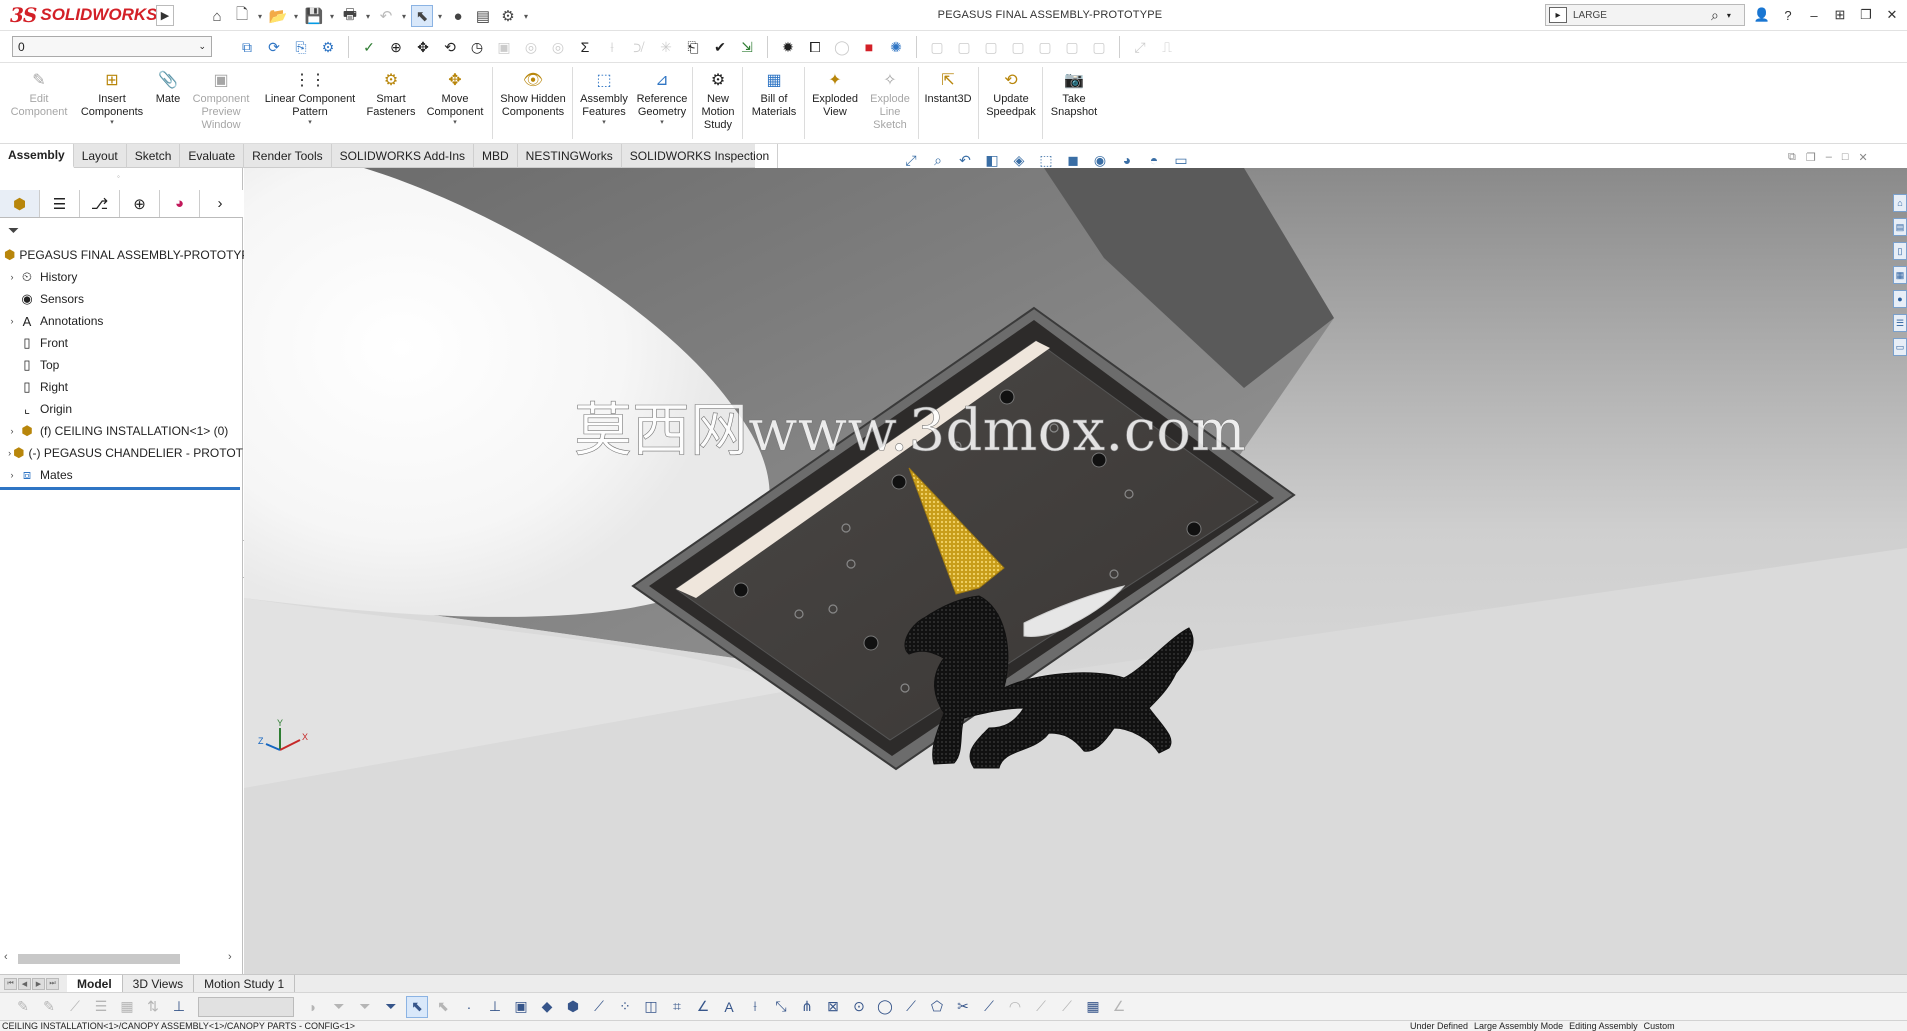  What do you see at coordinates (948, 87) in the screenshot?
I see `instant3d-button: ⇱ Instant3D` at bounding box center [948, 87].